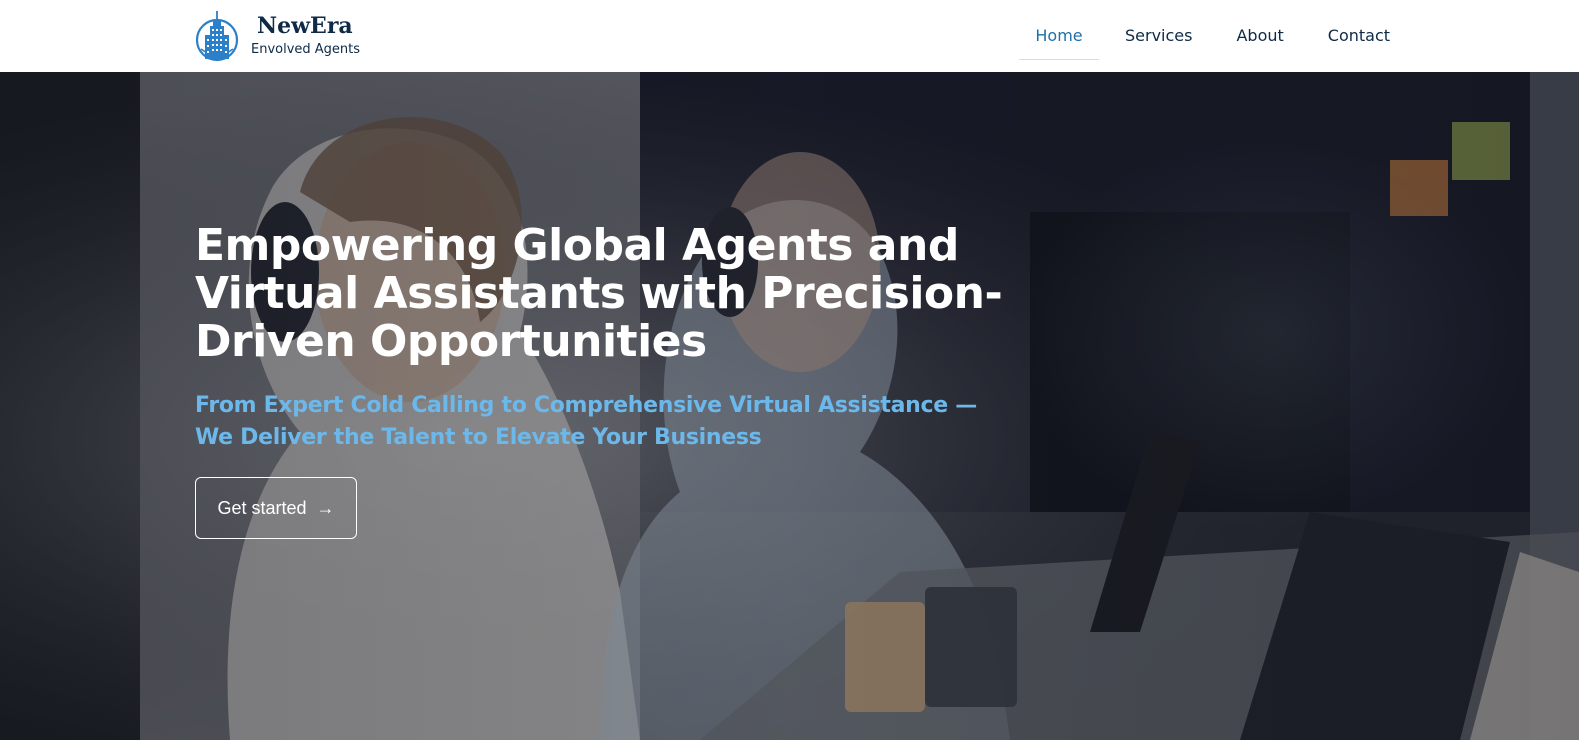 The height and width of the screenshot is (740, 1579). Describe the element at coordinates (1059, 37) in the screenshot. I see `nav-item-home: Home` at that location.